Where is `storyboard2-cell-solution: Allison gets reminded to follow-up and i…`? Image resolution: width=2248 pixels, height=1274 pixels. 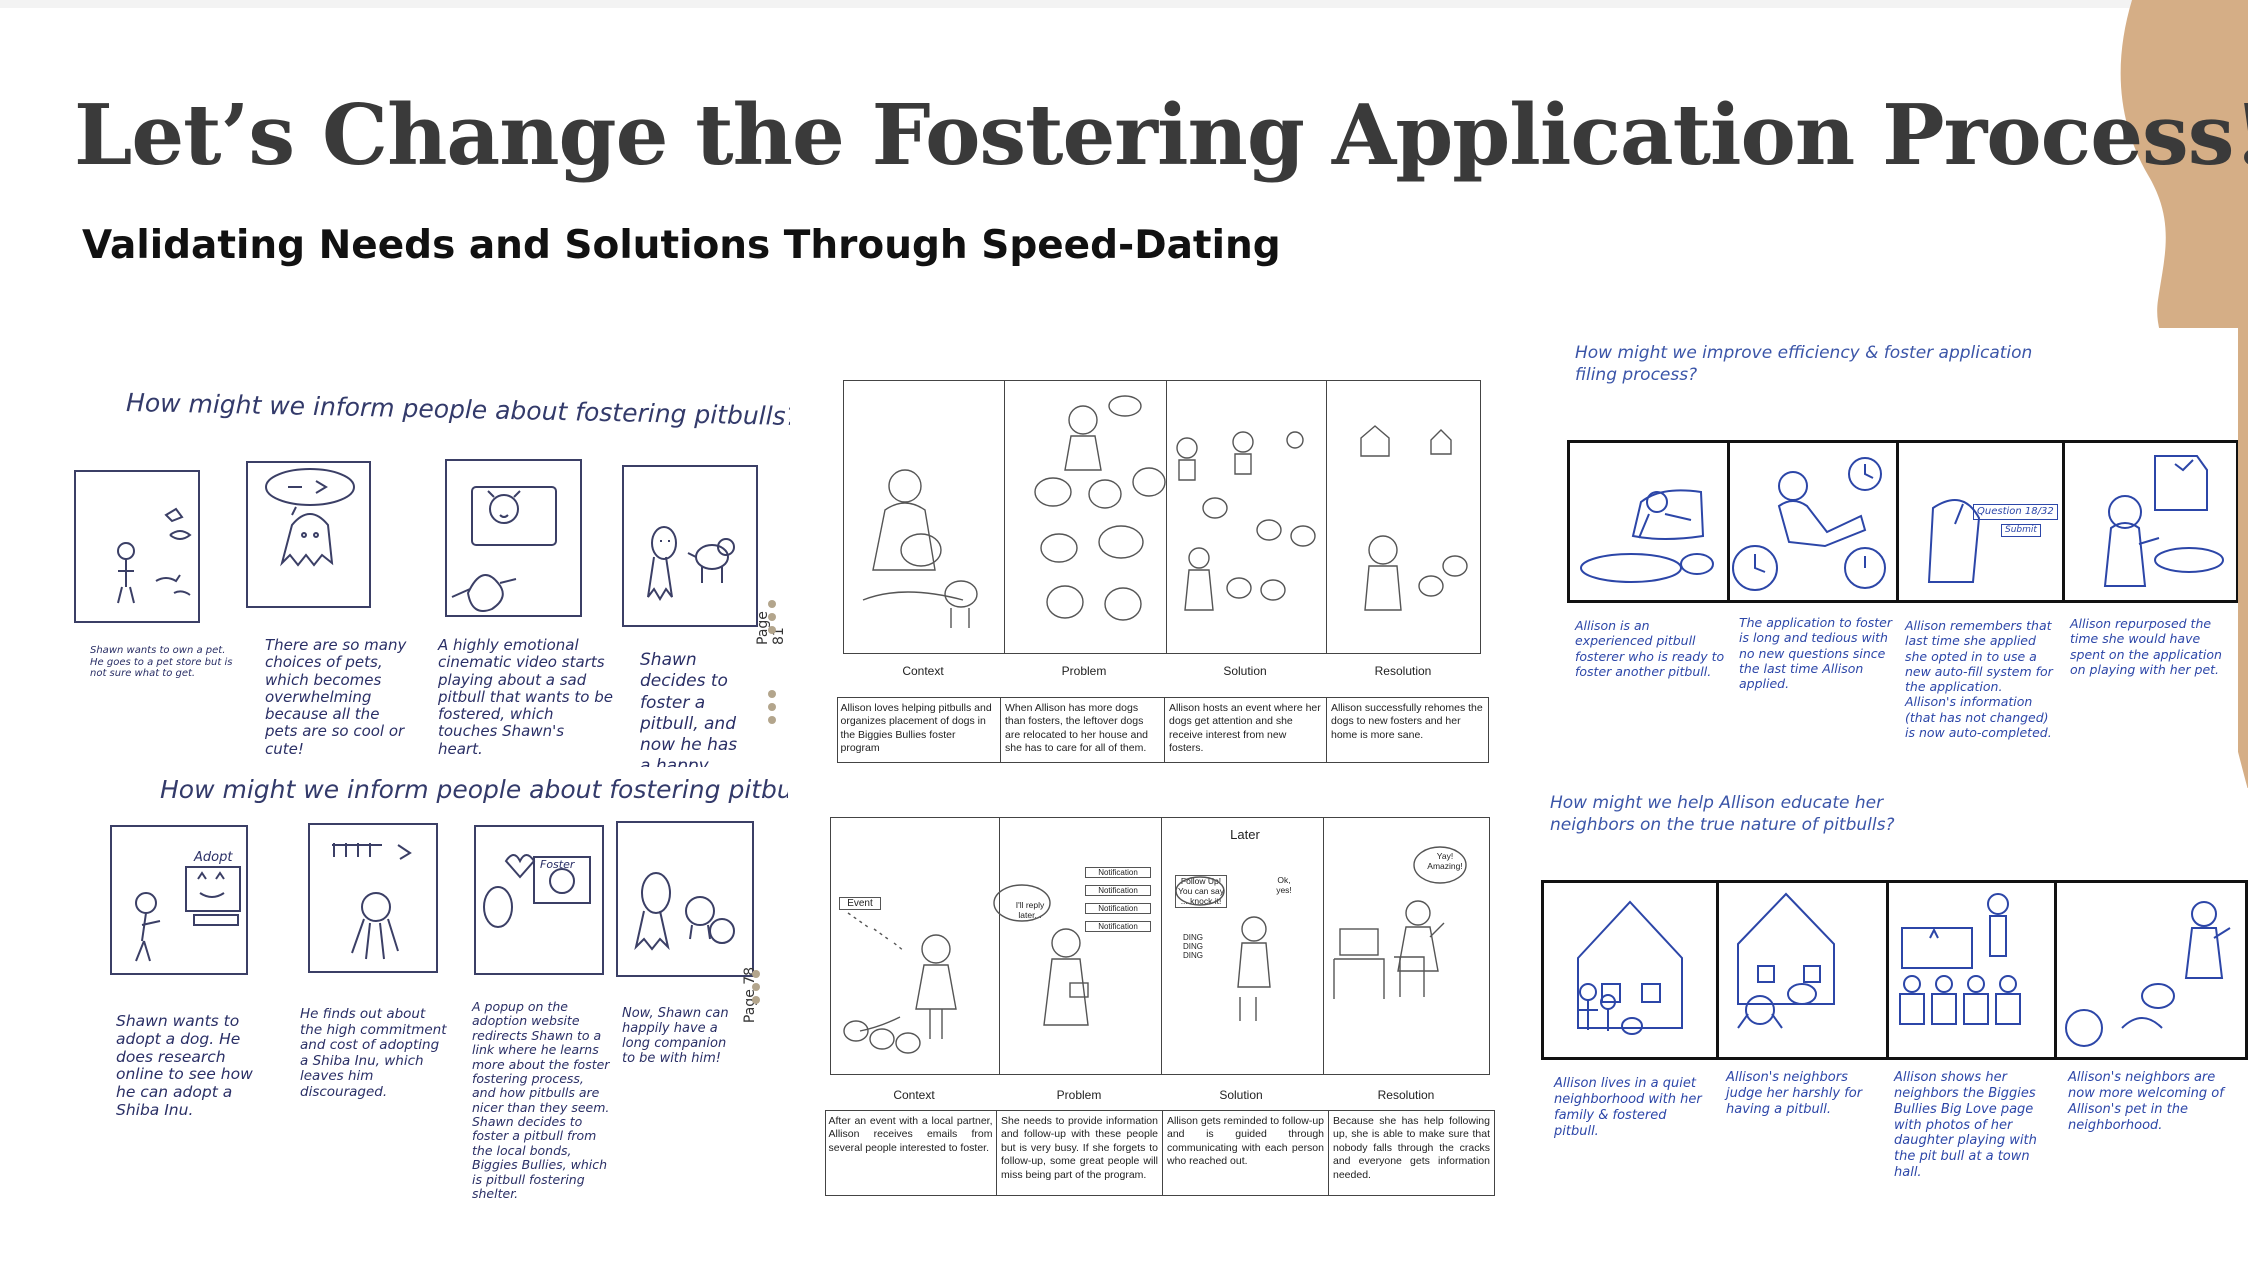 storyboard2-cell-solution: Allison gets reminded to follow-up and i… is located at coordinates (1245, 1153).